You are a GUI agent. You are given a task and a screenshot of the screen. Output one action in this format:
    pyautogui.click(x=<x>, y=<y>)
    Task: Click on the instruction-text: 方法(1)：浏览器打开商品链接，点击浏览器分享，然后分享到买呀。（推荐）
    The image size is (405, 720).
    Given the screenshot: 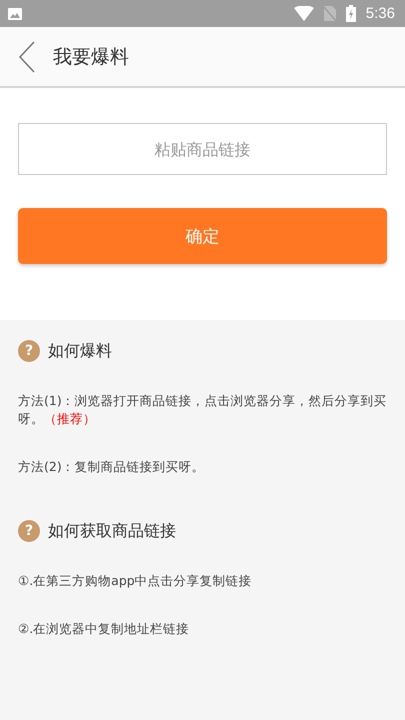 What is the action you would take?
    pyautogui.click(x=203, y=410)
    